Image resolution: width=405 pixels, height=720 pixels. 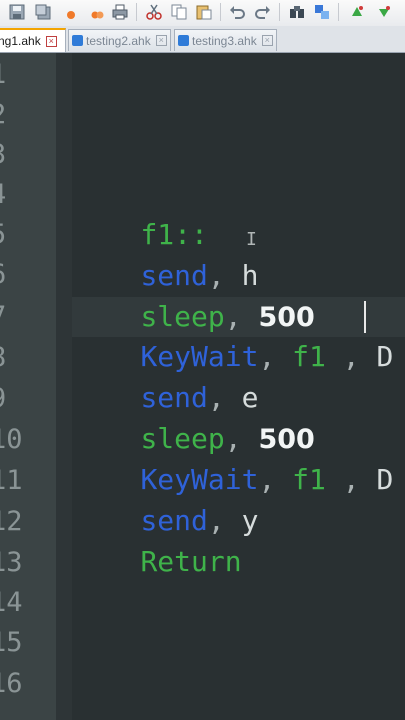 What do you see at coordinates (20, 41) in the screenshot?
I see `tab-label: ng1.ahk` at bounding box center [20, 41].